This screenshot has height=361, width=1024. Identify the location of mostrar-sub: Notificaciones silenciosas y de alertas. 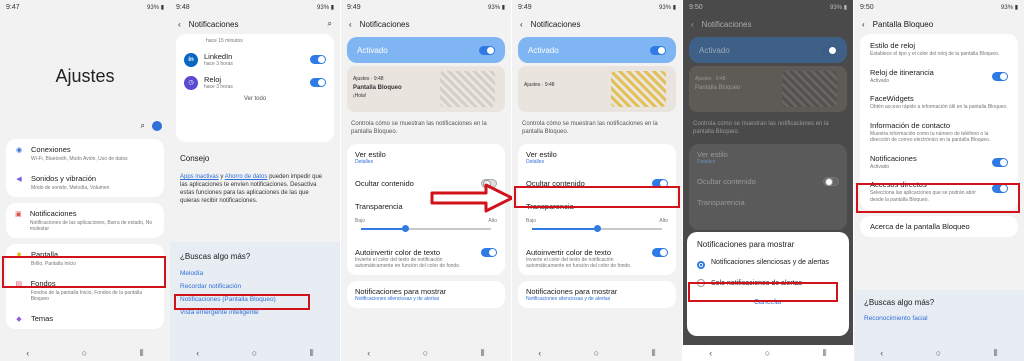
(397, 299).